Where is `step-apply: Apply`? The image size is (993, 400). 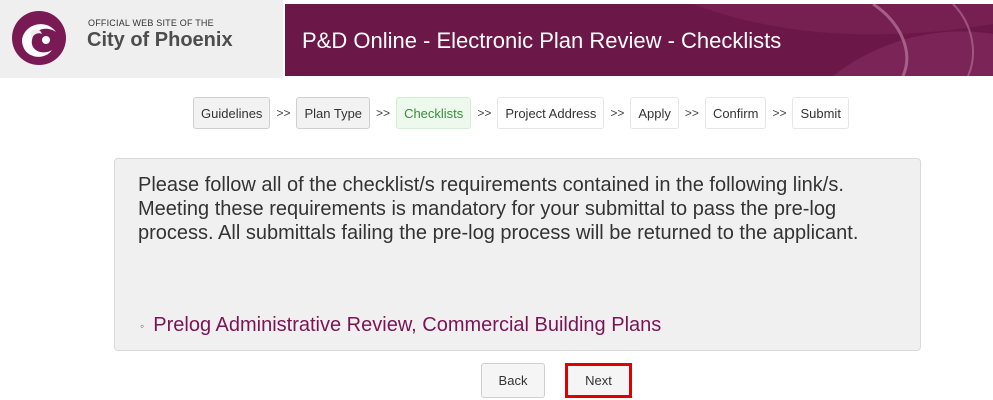 step-apply: Apply is located at coordinates (654, 113).